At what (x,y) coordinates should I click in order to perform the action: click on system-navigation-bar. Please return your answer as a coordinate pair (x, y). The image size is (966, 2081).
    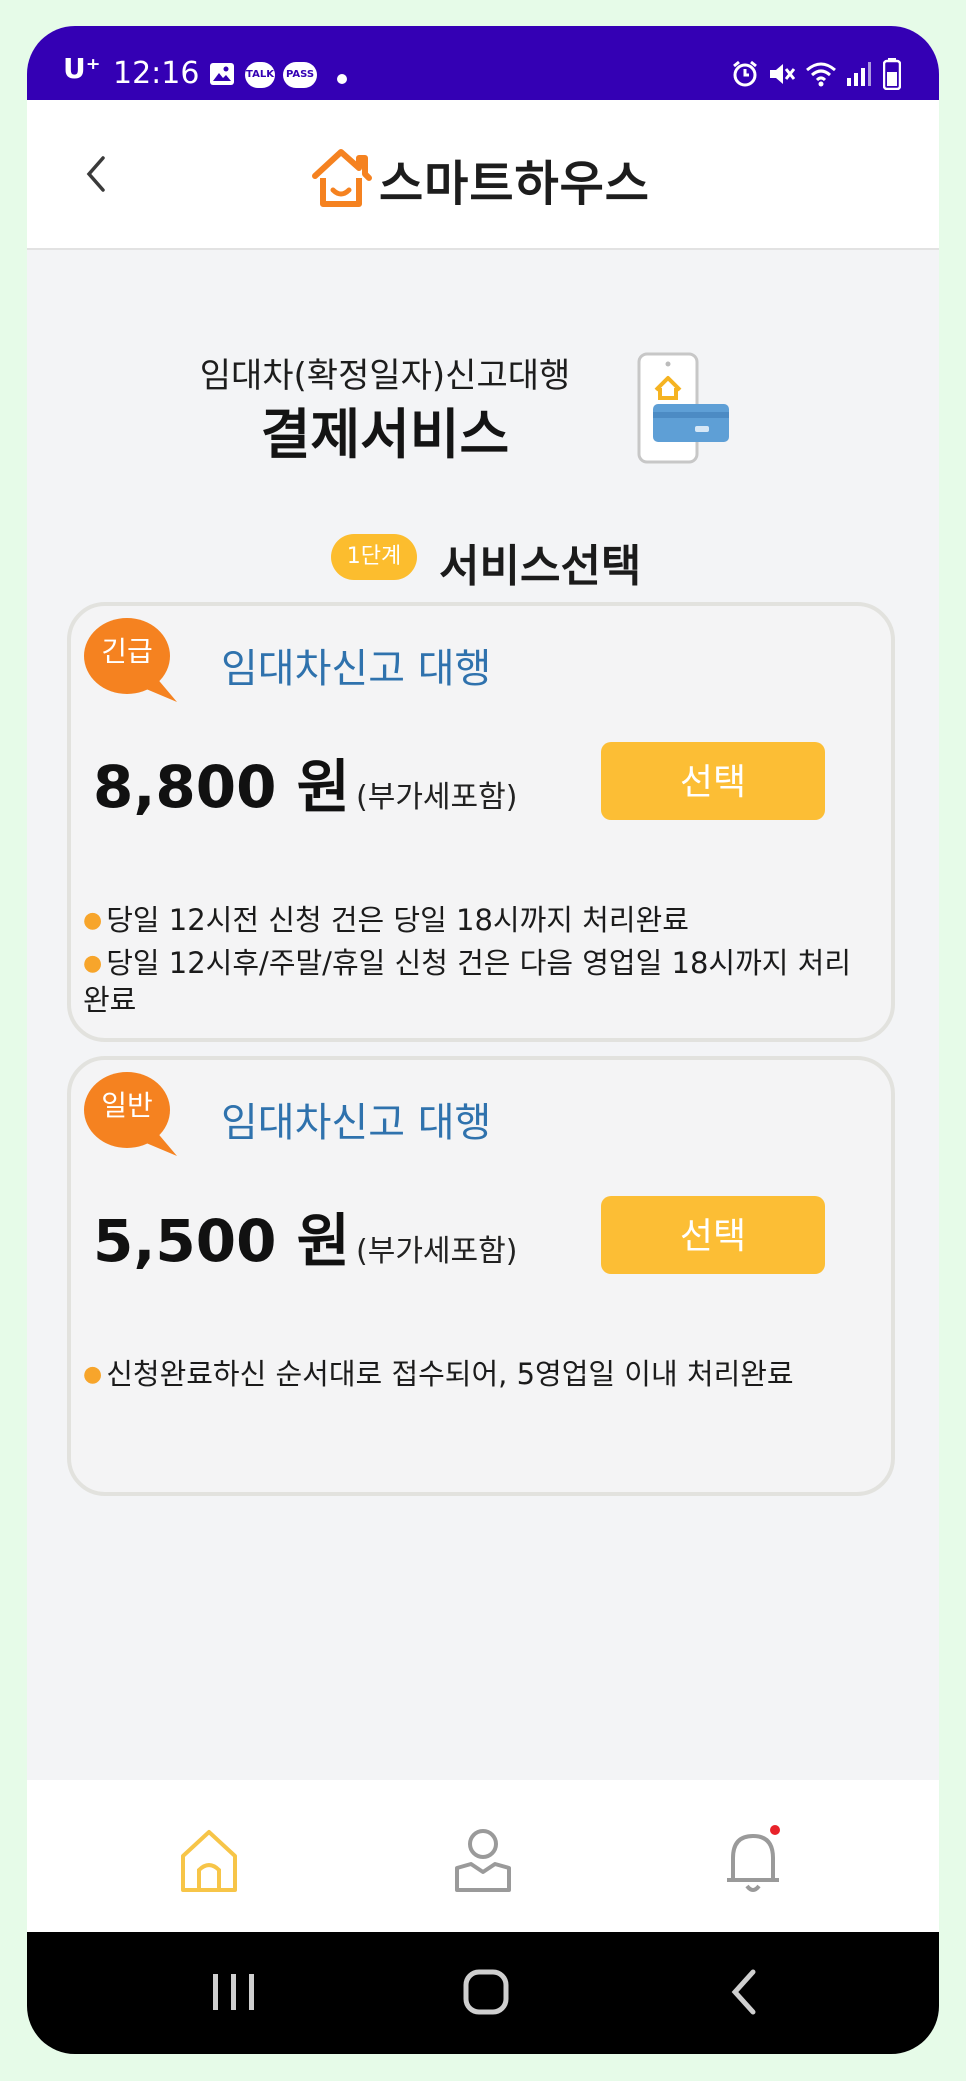
    Looking at the image, I should click on (483, 1993).